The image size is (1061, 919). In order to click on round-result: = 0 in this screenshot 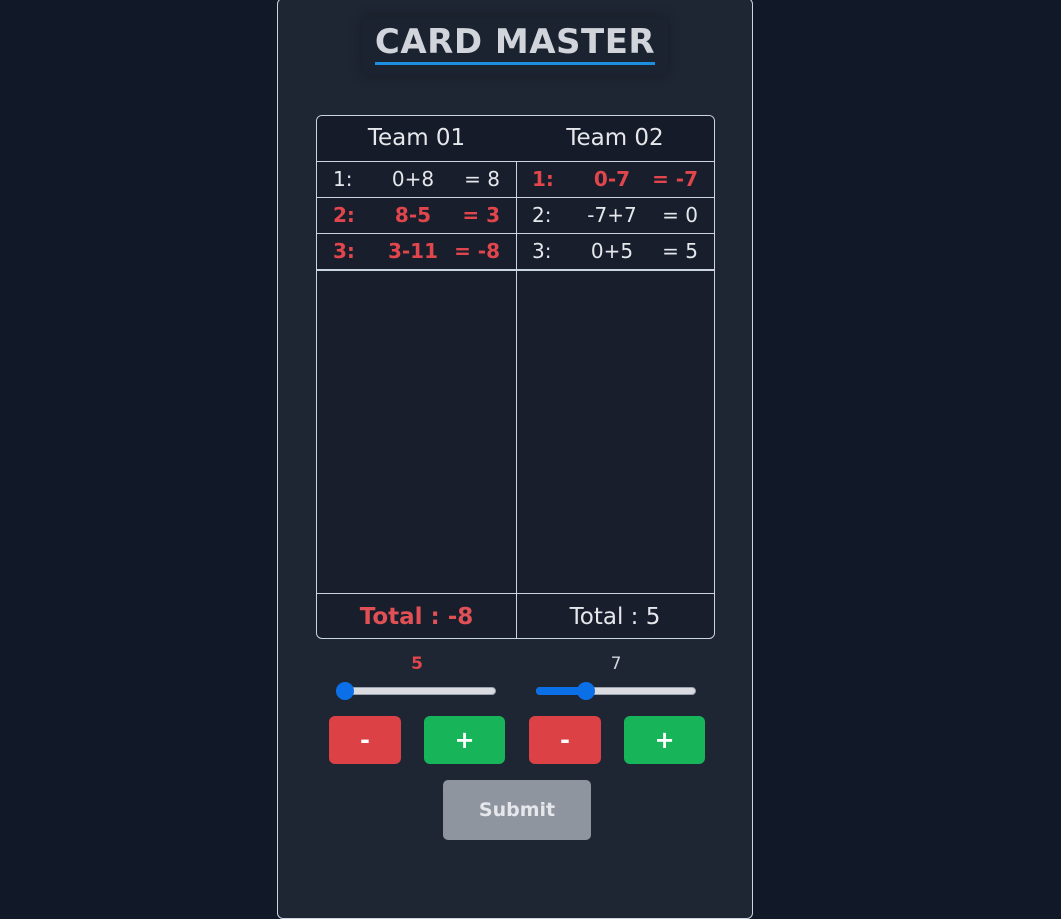, I will do `click(680, 215)`.